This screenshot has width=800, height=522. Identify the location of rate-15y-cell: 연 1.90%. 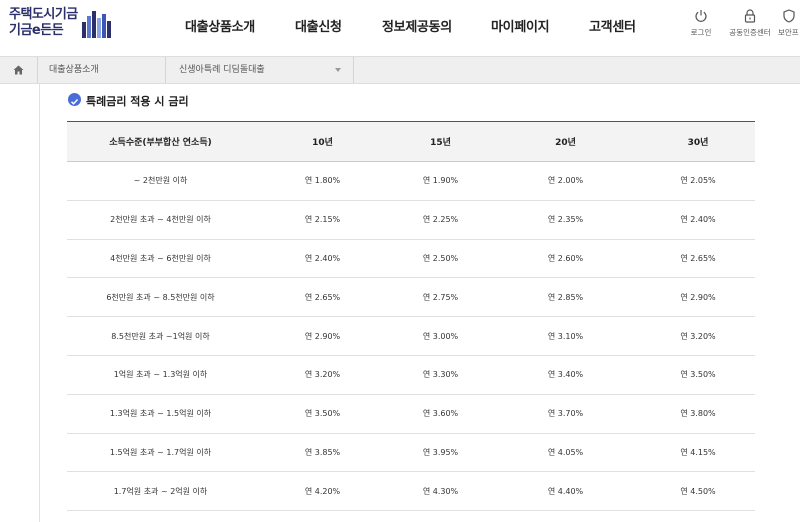
(440, 181).